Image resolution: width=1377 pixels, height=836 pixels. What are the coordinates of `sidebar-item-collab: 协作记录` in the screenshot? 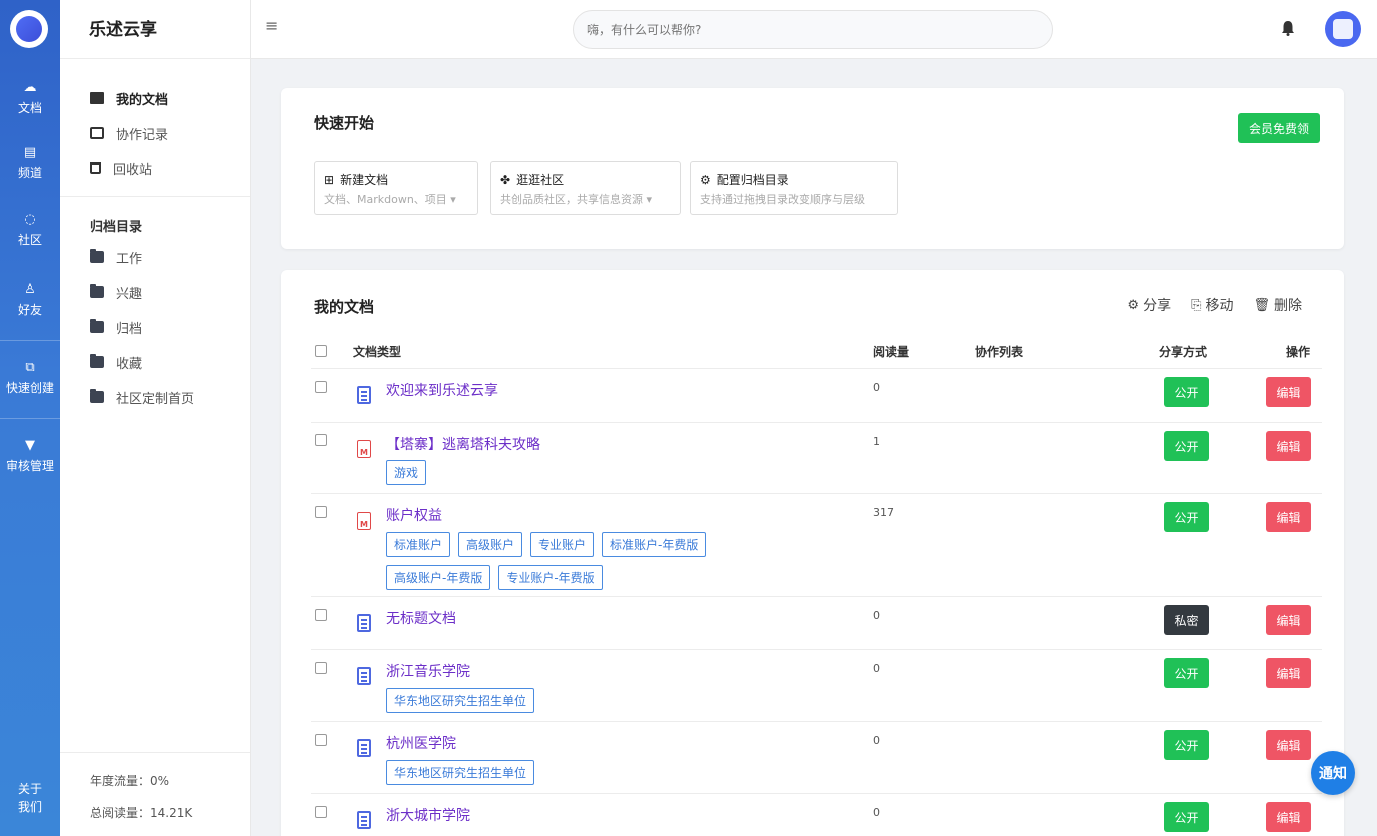 It's located at (129, 133).